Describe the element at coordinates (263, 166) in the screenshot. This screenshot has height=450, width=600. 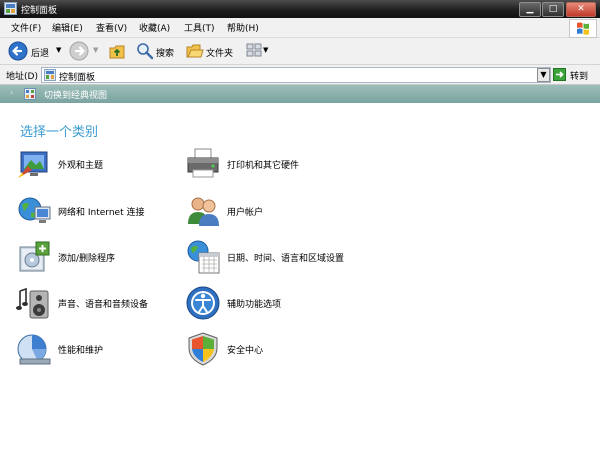
I see `category-label: 打印机和其它硬件` at that location.